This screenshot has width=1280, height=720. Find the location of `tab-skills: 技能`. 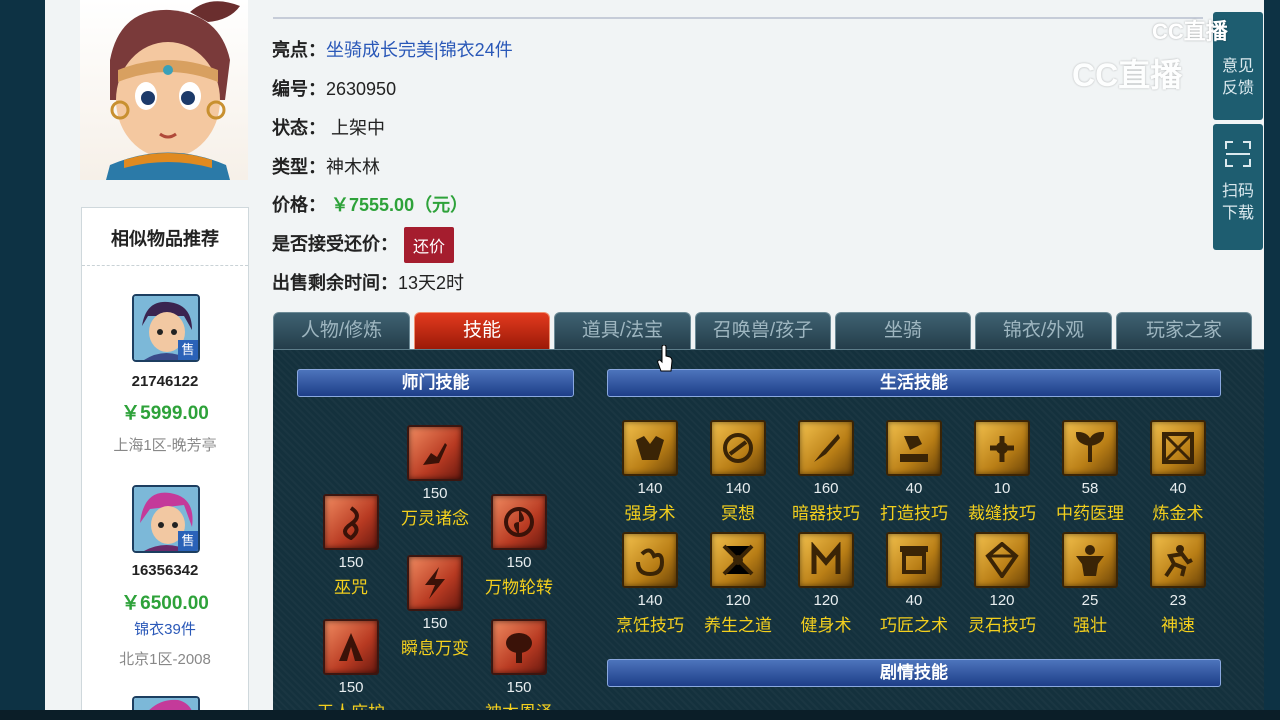

tab-skills: 技能 is located at coordinates (482, 330).